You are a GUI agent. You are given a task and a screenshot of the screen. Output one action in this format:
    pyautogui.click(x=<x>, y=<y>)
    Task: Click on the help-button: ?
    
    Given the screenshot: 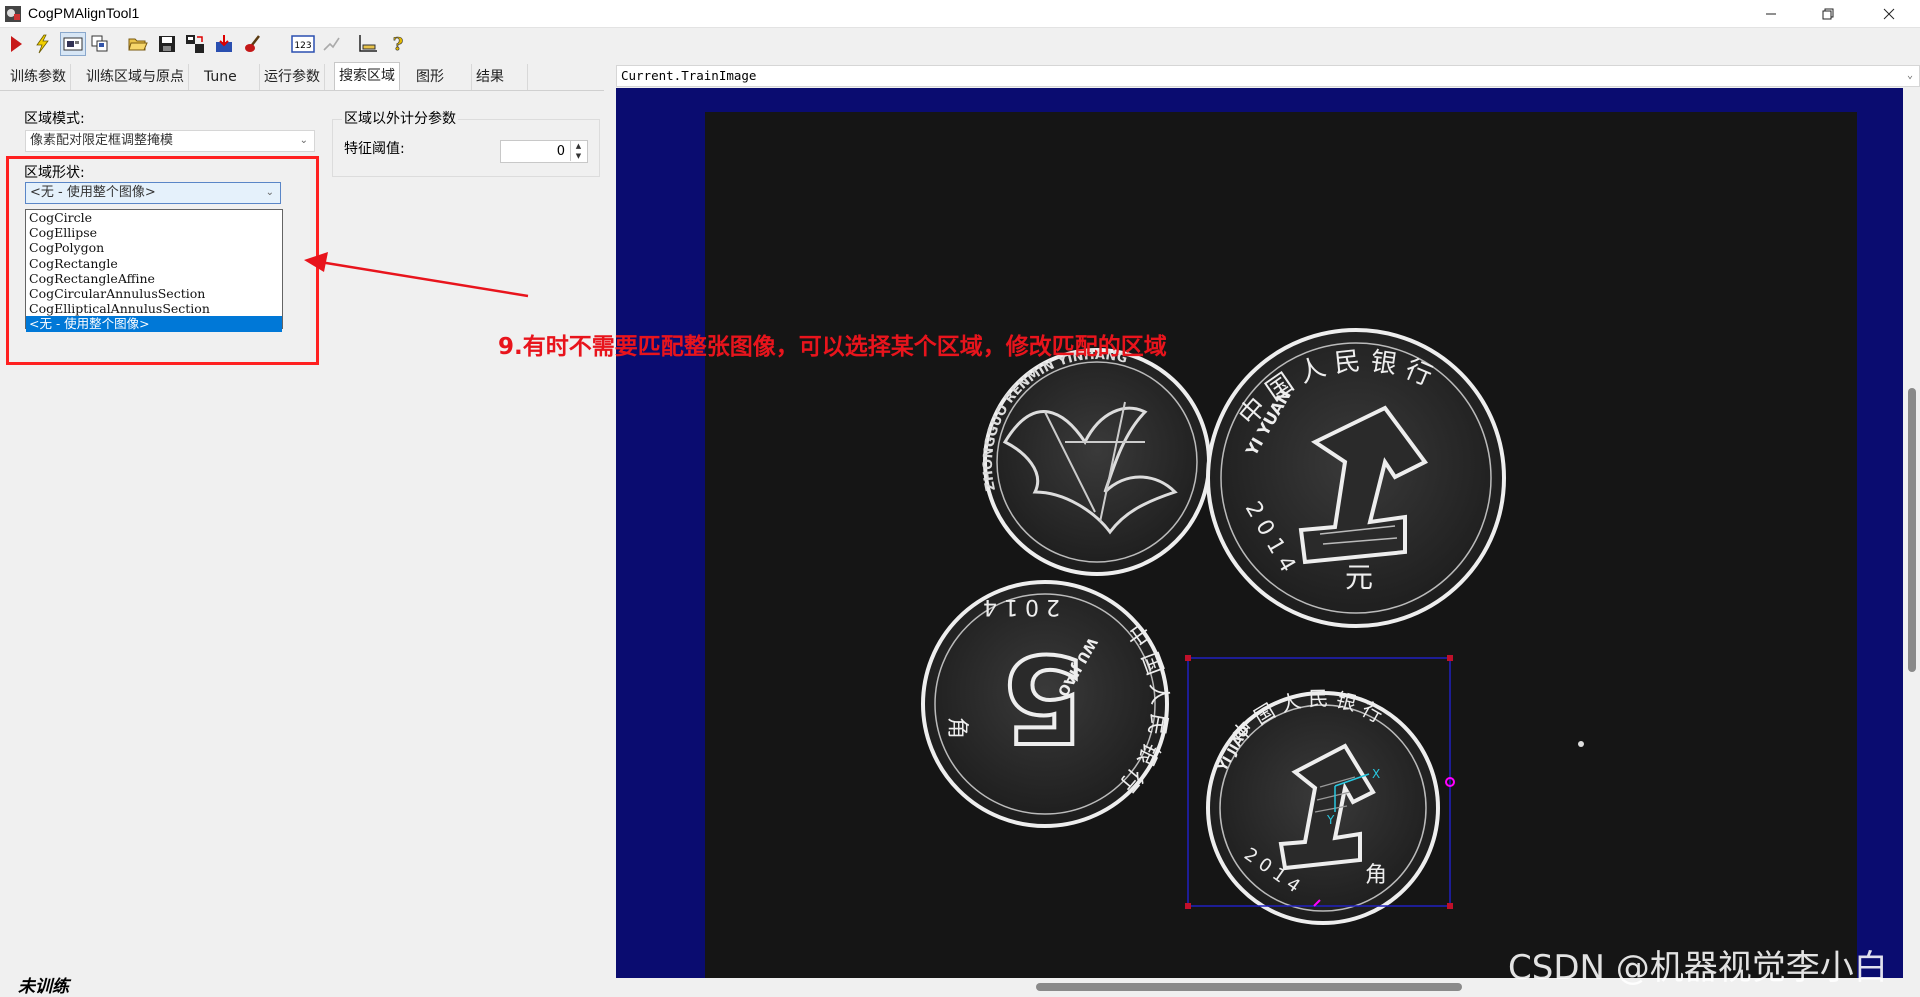 What is the action you would take?
    pyautogui.click(x=398, y=44)
    